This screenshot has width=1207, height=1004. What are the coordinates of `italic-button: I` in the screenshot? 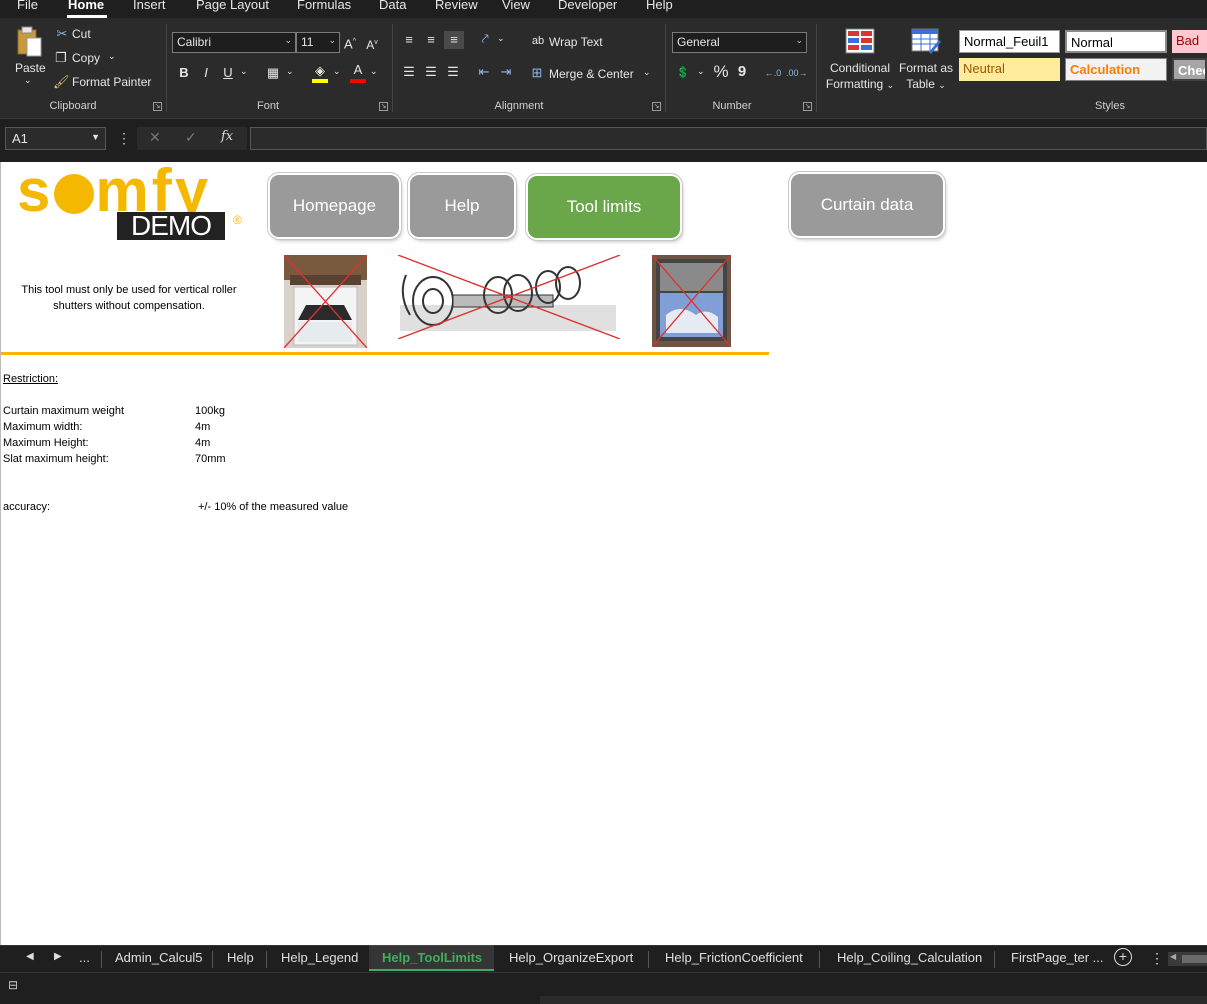 It's located at (206, 73).